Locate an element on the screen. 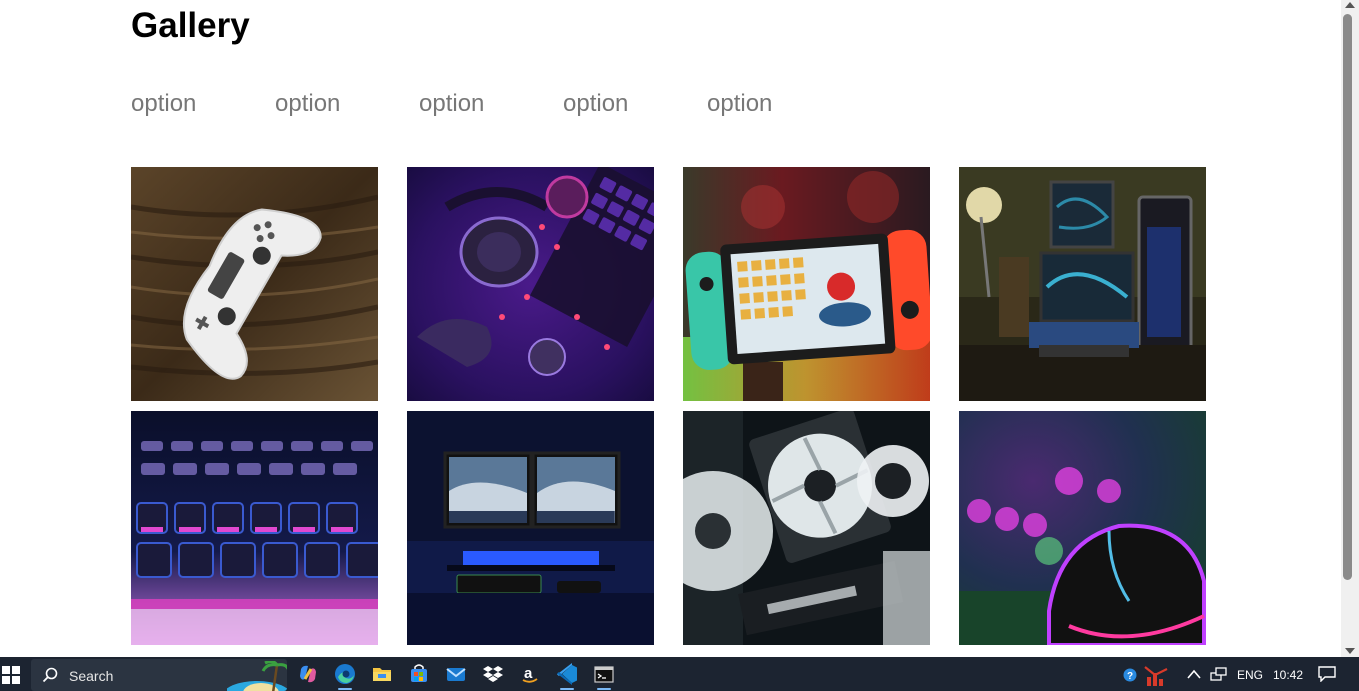 The height and width of the screenshot is (691, 1359). taskbar-search-box: Search is located at coordinates (159, 675).